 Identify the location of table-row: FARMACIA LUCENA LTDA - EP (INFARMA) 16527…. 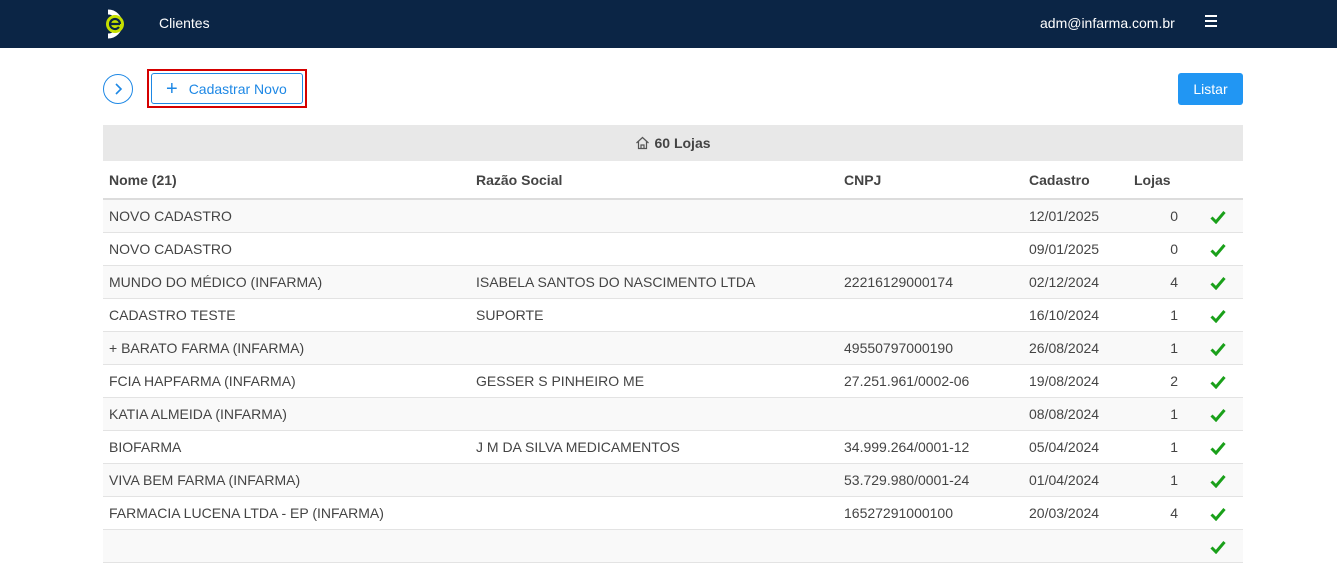
(673, 513).